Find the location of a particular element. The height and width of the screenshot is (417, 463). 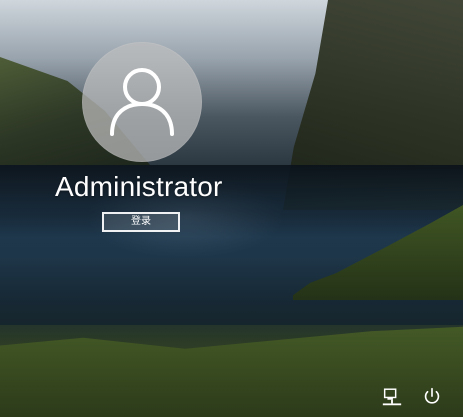

user-avatar is located at coordinates (142, 102).